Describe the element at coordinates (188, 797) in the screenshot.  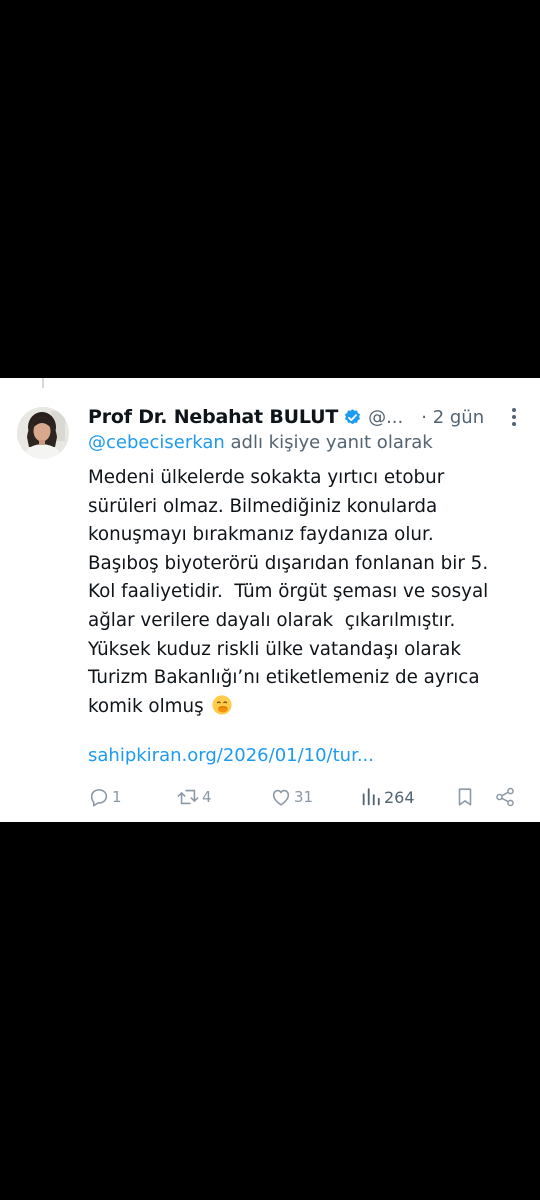
I see `retweet-icon` at that location.